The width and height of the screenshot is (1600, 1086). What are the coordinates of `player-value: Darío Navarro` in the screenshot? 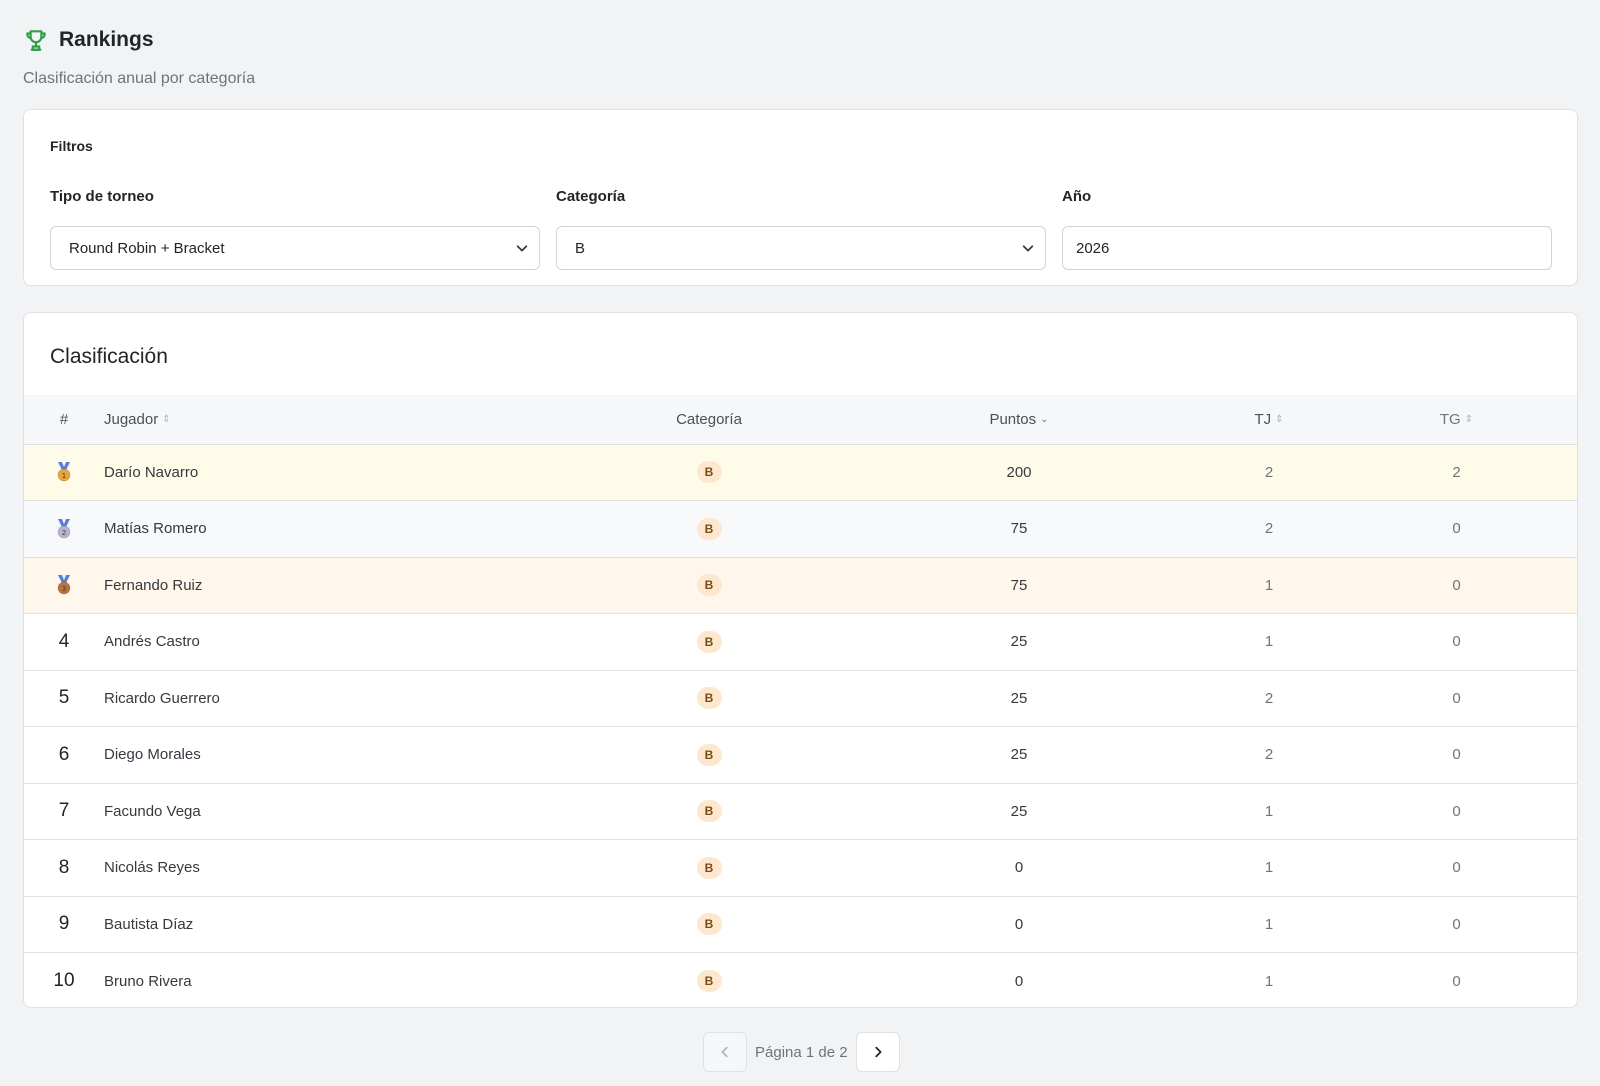 It's located at (151, 472).